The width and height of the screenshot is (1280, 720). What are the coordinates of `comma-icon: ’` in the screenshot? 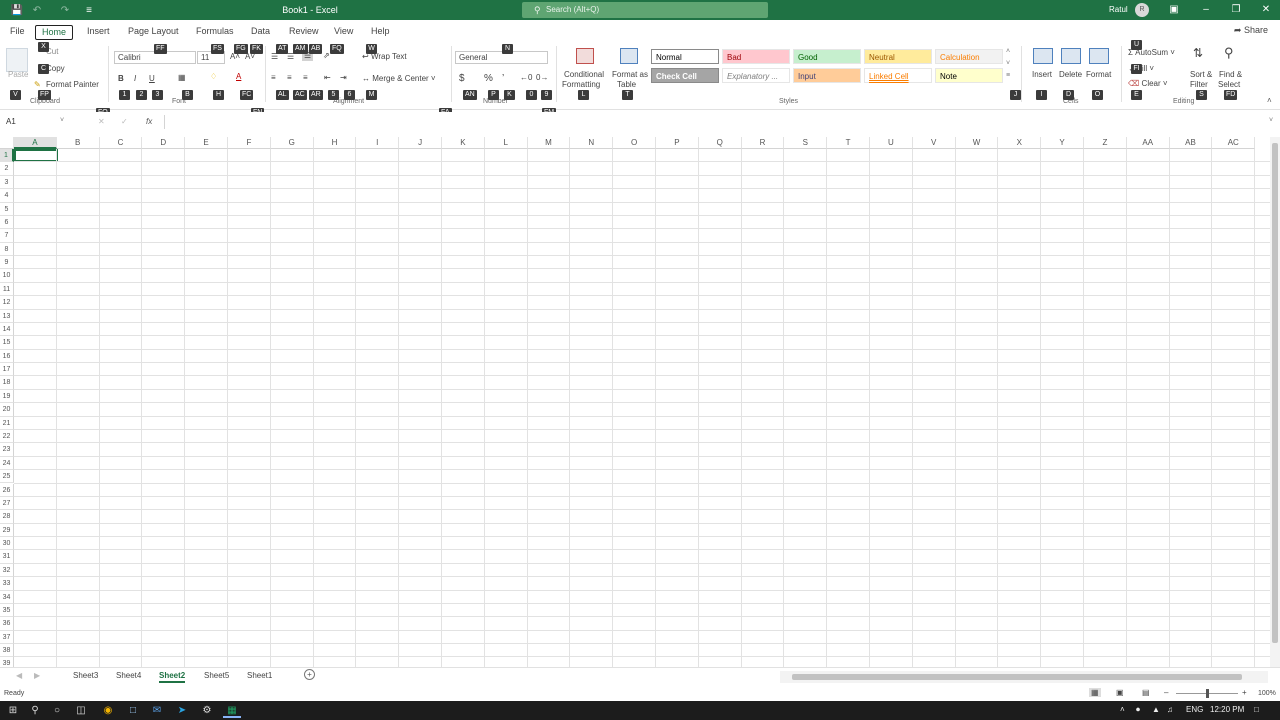 It's located at (503, 78).